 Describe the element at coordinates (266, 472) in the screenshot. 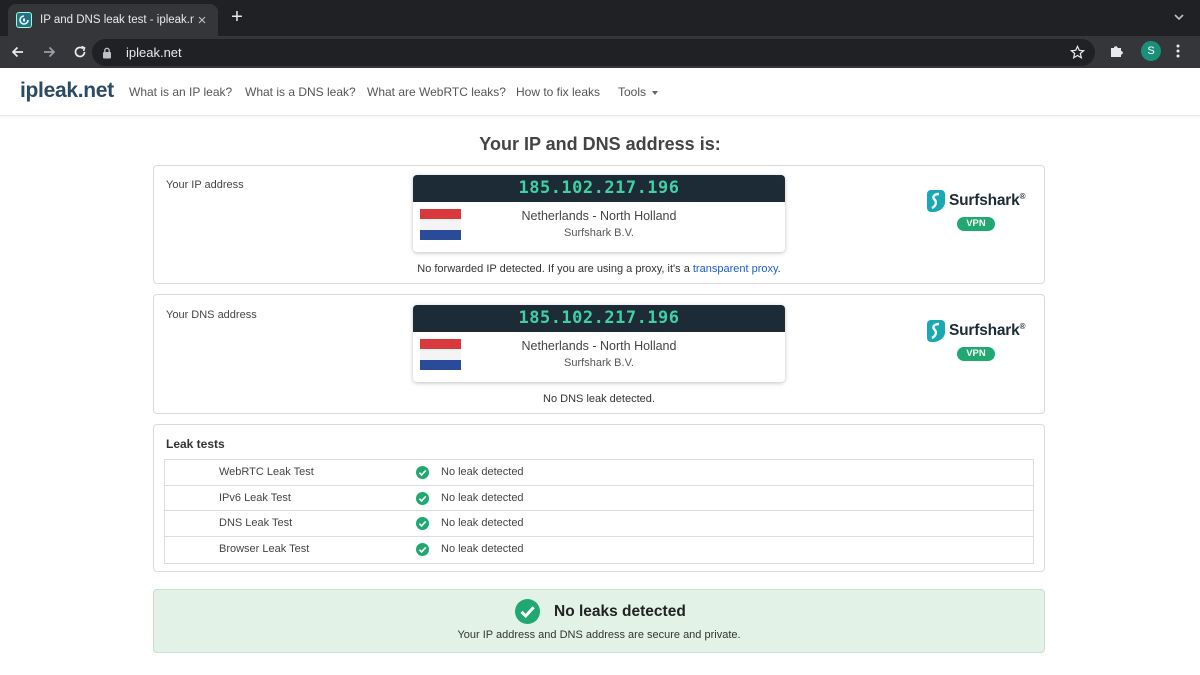

I see `leak-test-name: WebRTC Leak Test` at that location.